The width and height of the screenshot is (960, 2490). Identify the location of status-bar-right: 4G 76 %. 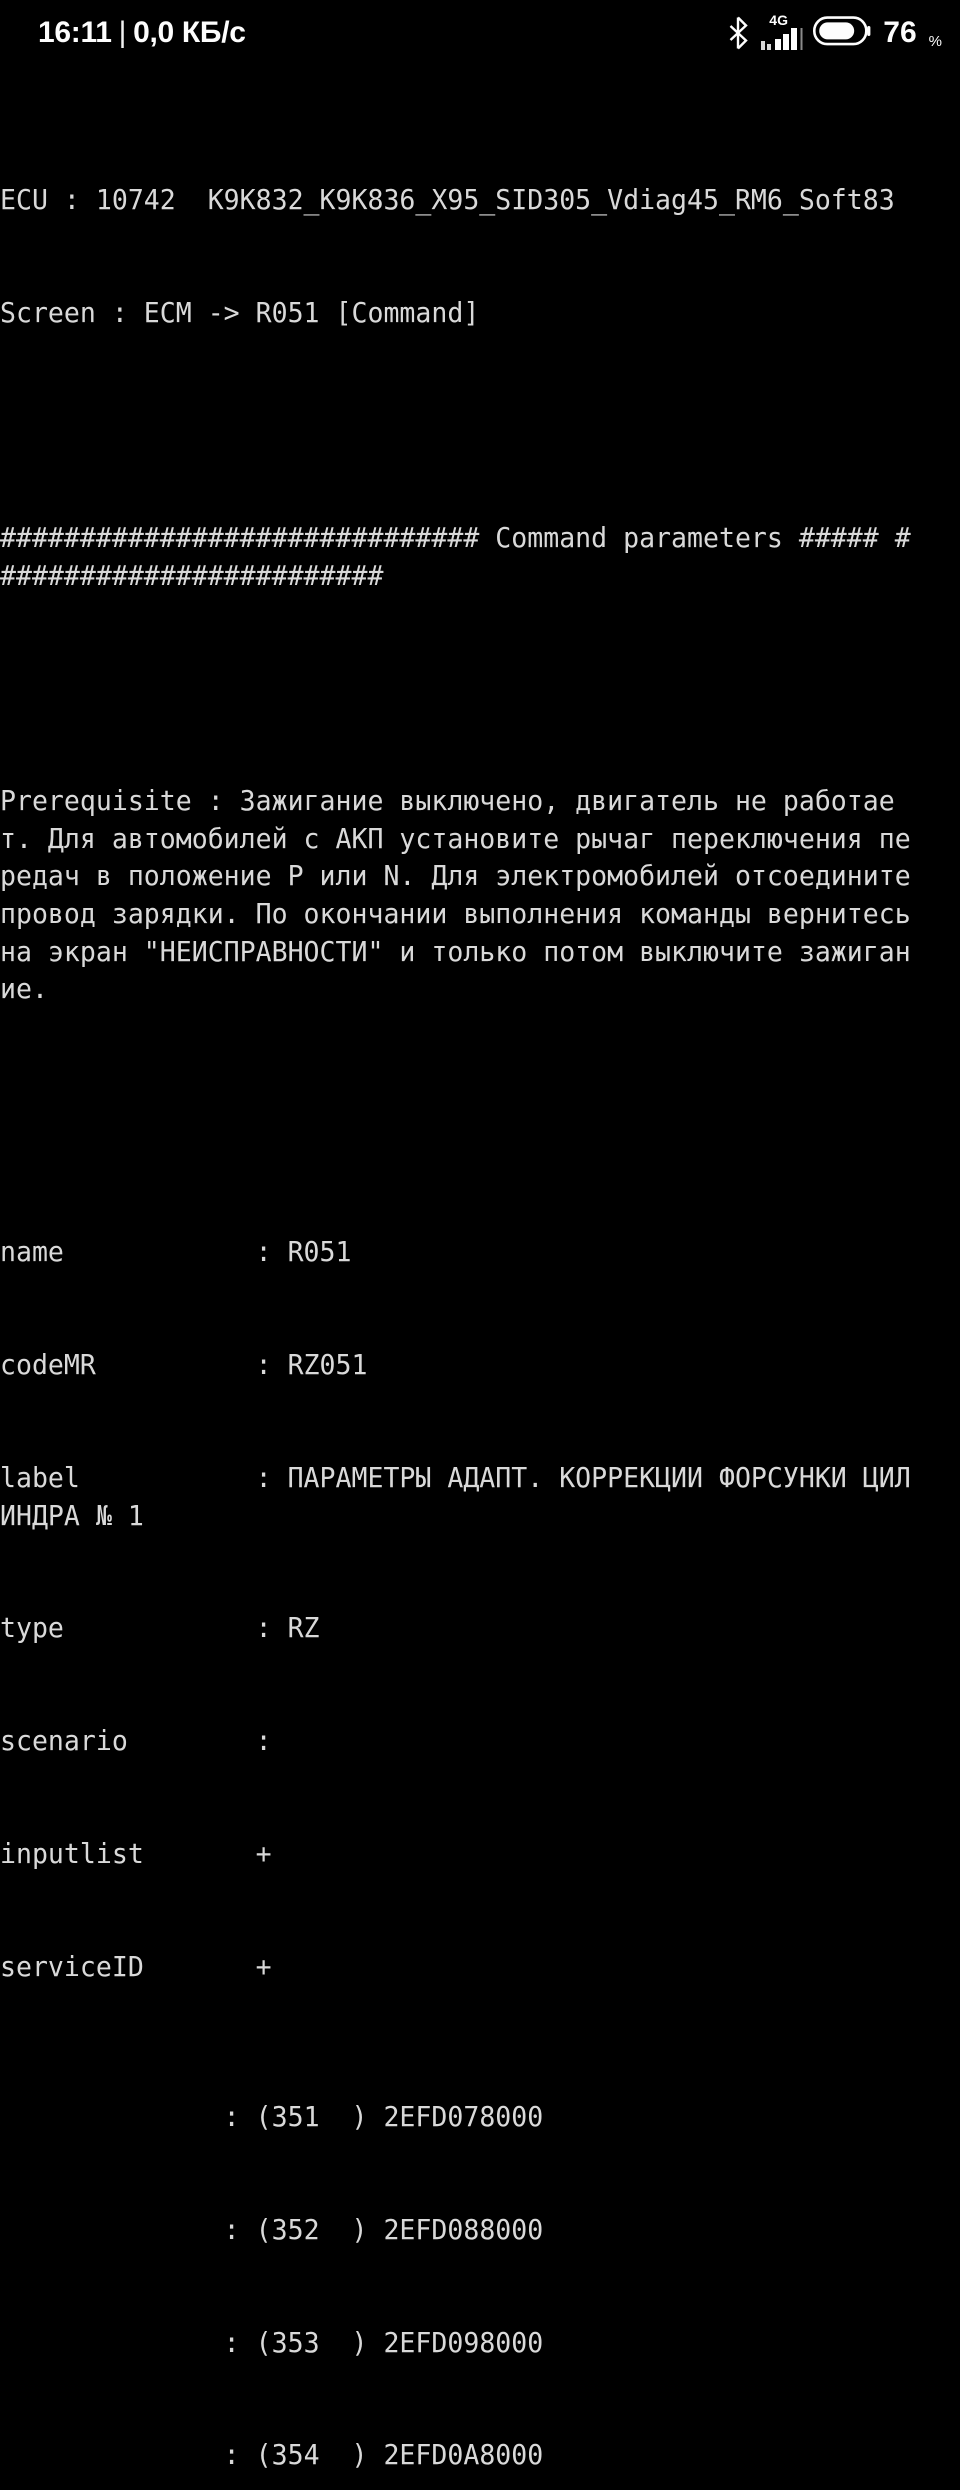
(834, 33).